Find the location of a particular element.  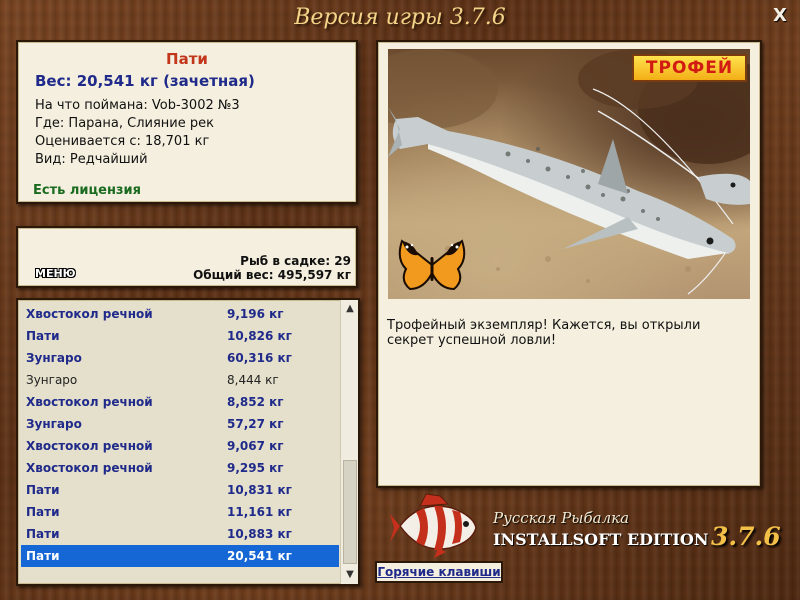

list-item: Пати 10,826 кг is located at coordinates (180, 336).